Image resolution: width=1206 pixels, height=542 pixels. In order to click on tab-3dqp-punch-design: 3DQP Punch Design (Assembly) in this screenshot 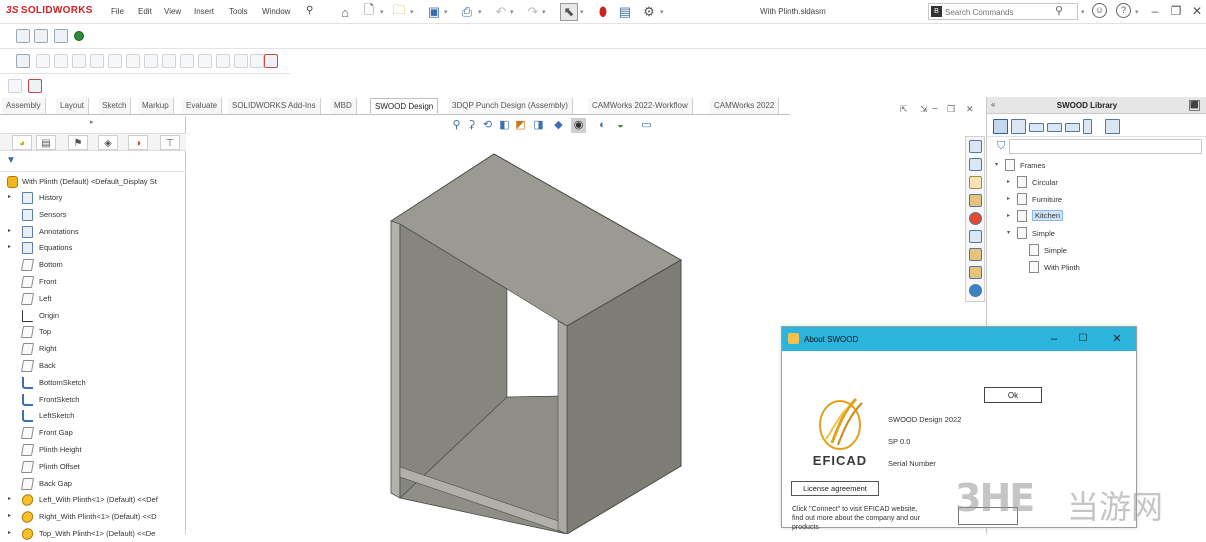, I will do `click(510, 106)`.